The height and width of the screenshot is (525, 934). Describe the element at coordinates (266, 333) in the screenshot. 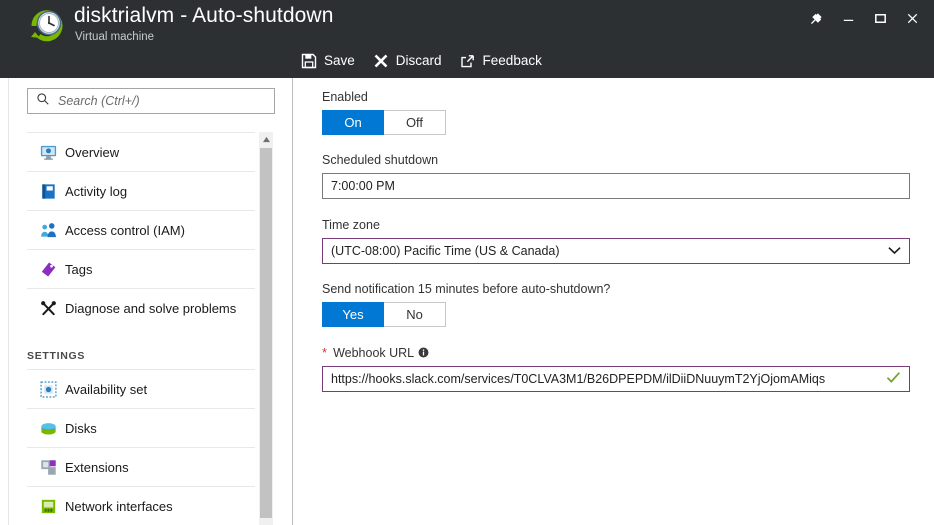

I see `scrollbar-thumb` at that location.